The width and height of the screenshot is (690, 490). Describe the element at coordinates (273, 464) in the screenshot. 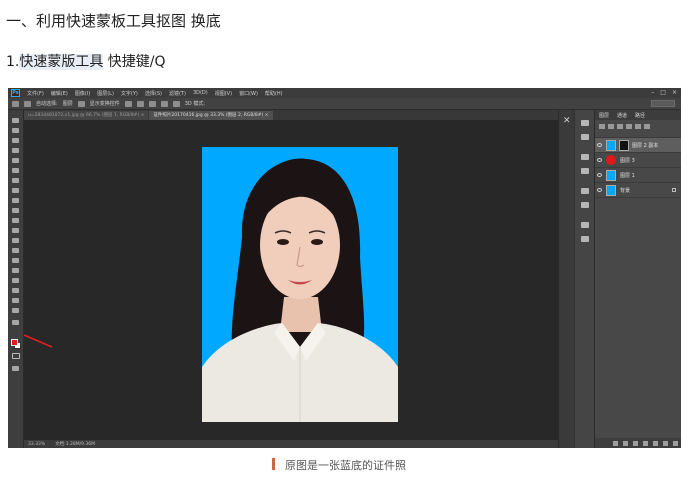

I see `caption-accent-bar` at that location.